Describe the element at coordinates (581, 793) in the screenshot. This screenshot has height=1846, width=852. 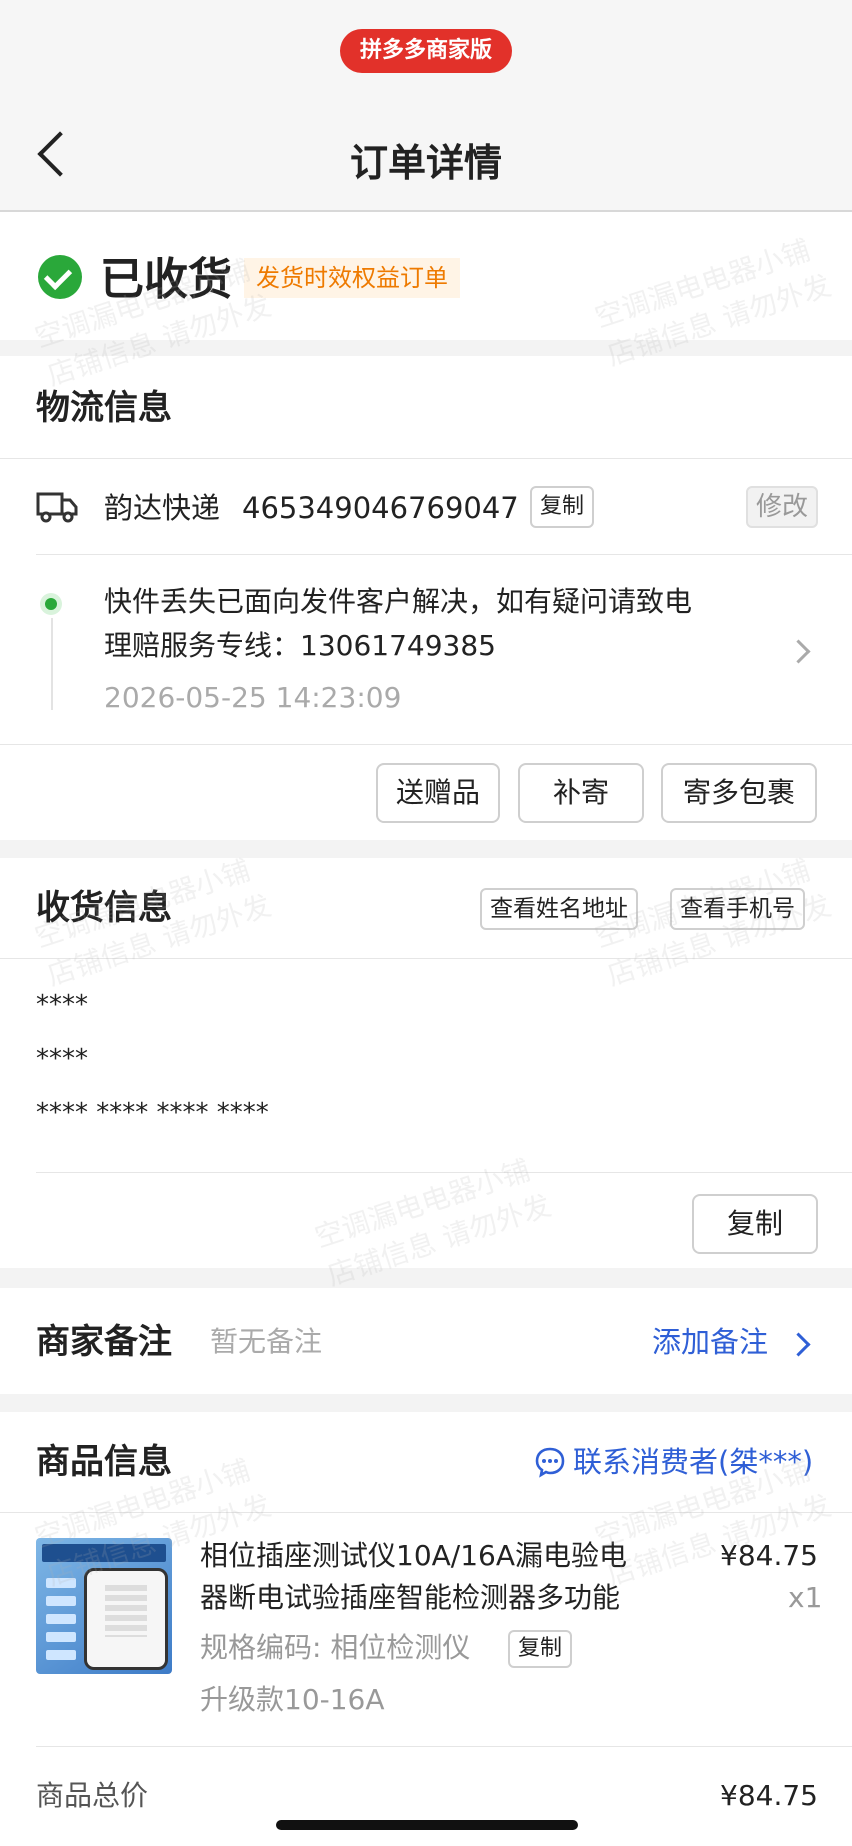
I see `reship-button: 补寄` at that location.